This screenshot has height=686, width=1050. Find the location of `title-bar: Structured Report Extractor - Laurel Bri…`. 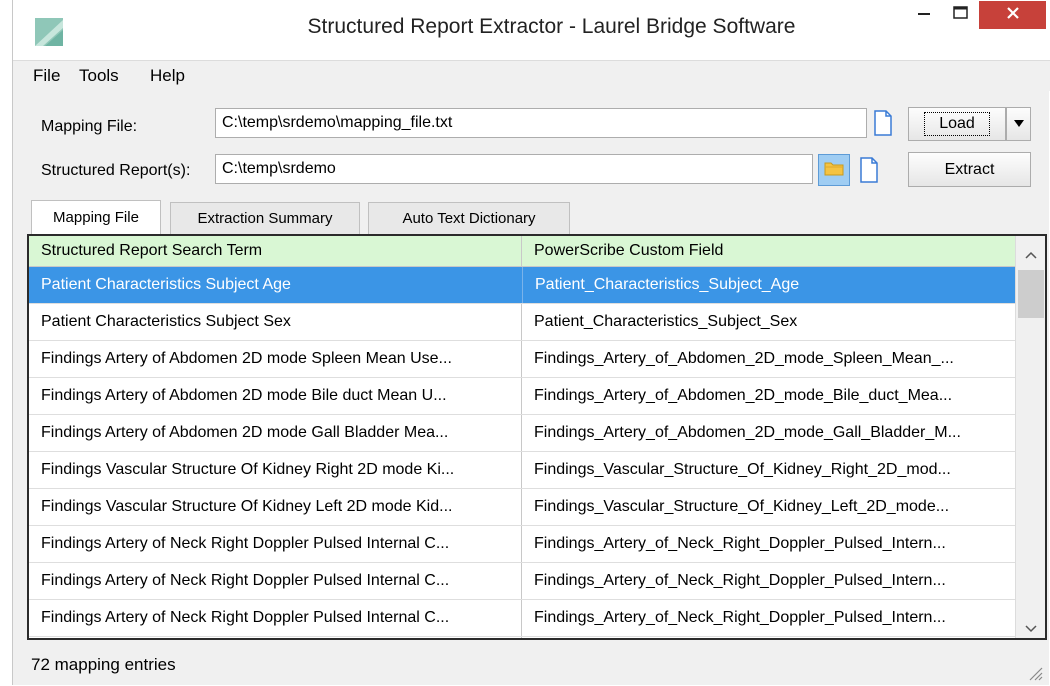

title-bar: Structured Report Extractor - Laurel Bri… is located at coordinates (531, 30).